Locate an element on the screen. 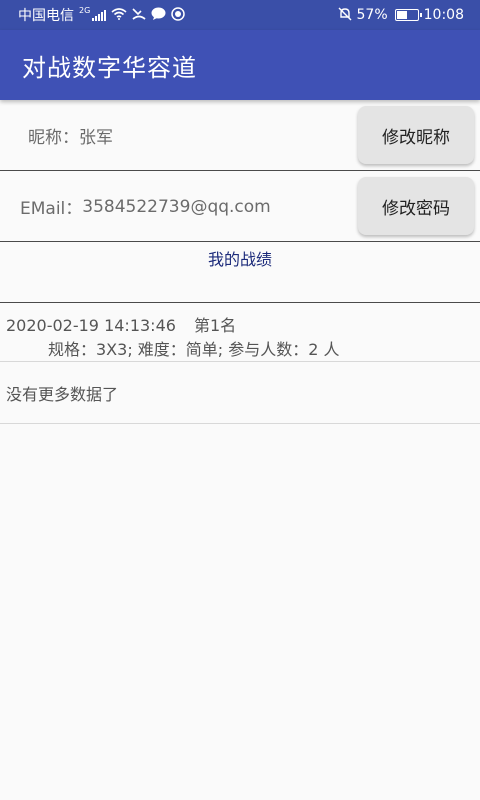 The image size is (480, 800). signal-icon is located at coordinates (99, 15).